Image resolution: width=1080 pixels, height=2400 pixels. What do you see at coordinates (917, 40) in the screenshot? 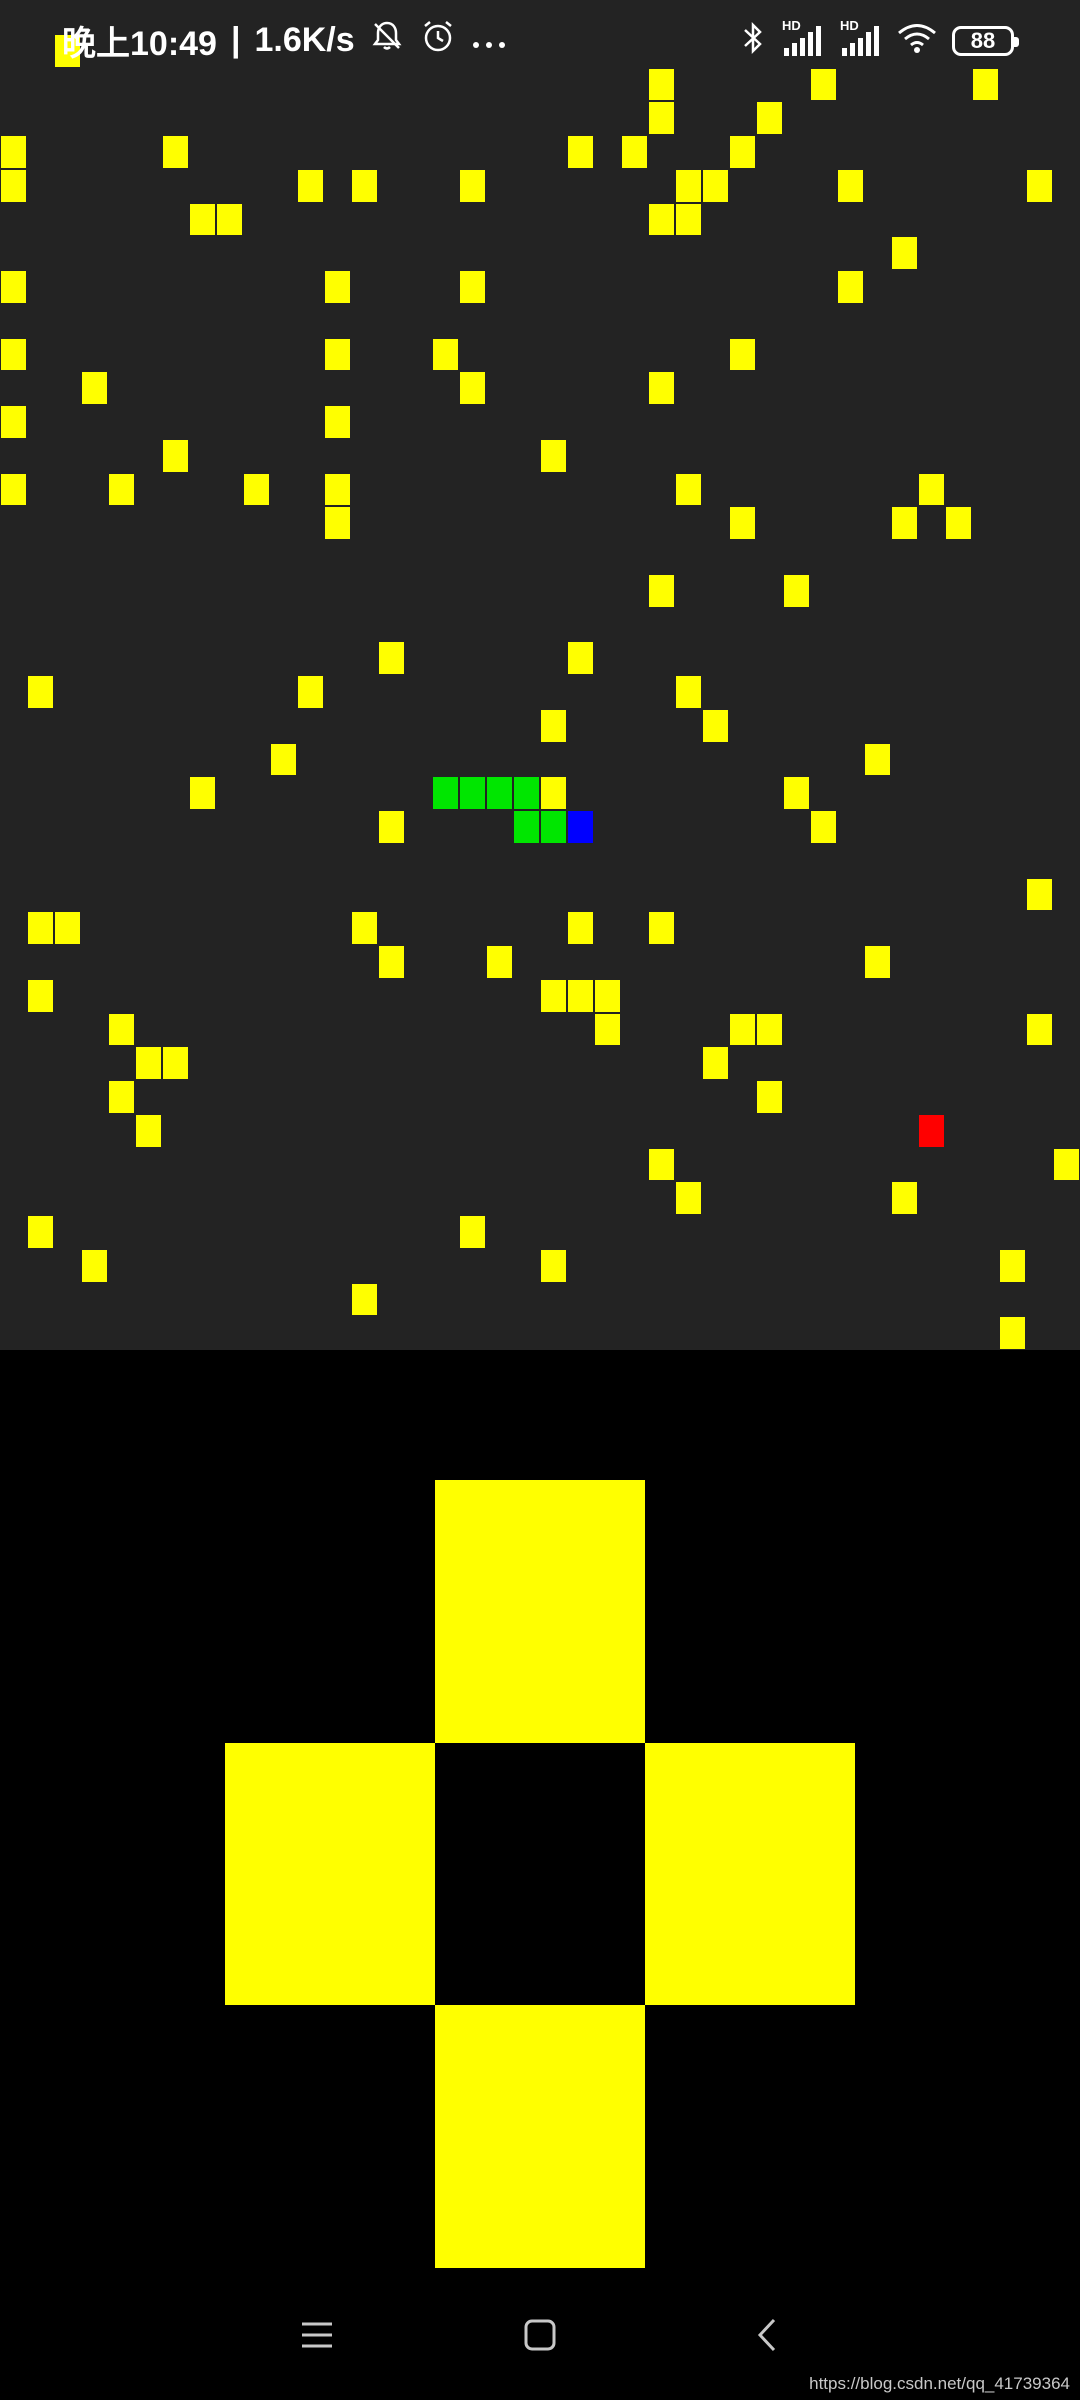
I see `wifi-icon` at bounding box center [917, 40].